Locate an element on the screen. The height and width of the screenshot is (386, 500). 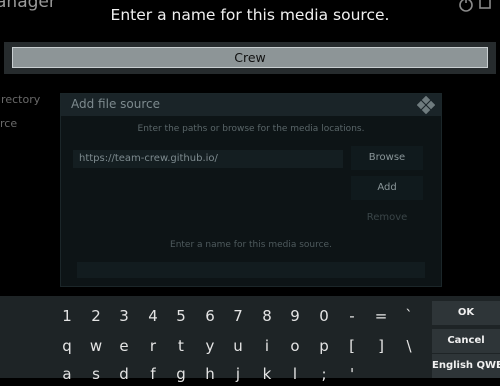
cancel-button: Cancel is located at coordinates (466, 341).